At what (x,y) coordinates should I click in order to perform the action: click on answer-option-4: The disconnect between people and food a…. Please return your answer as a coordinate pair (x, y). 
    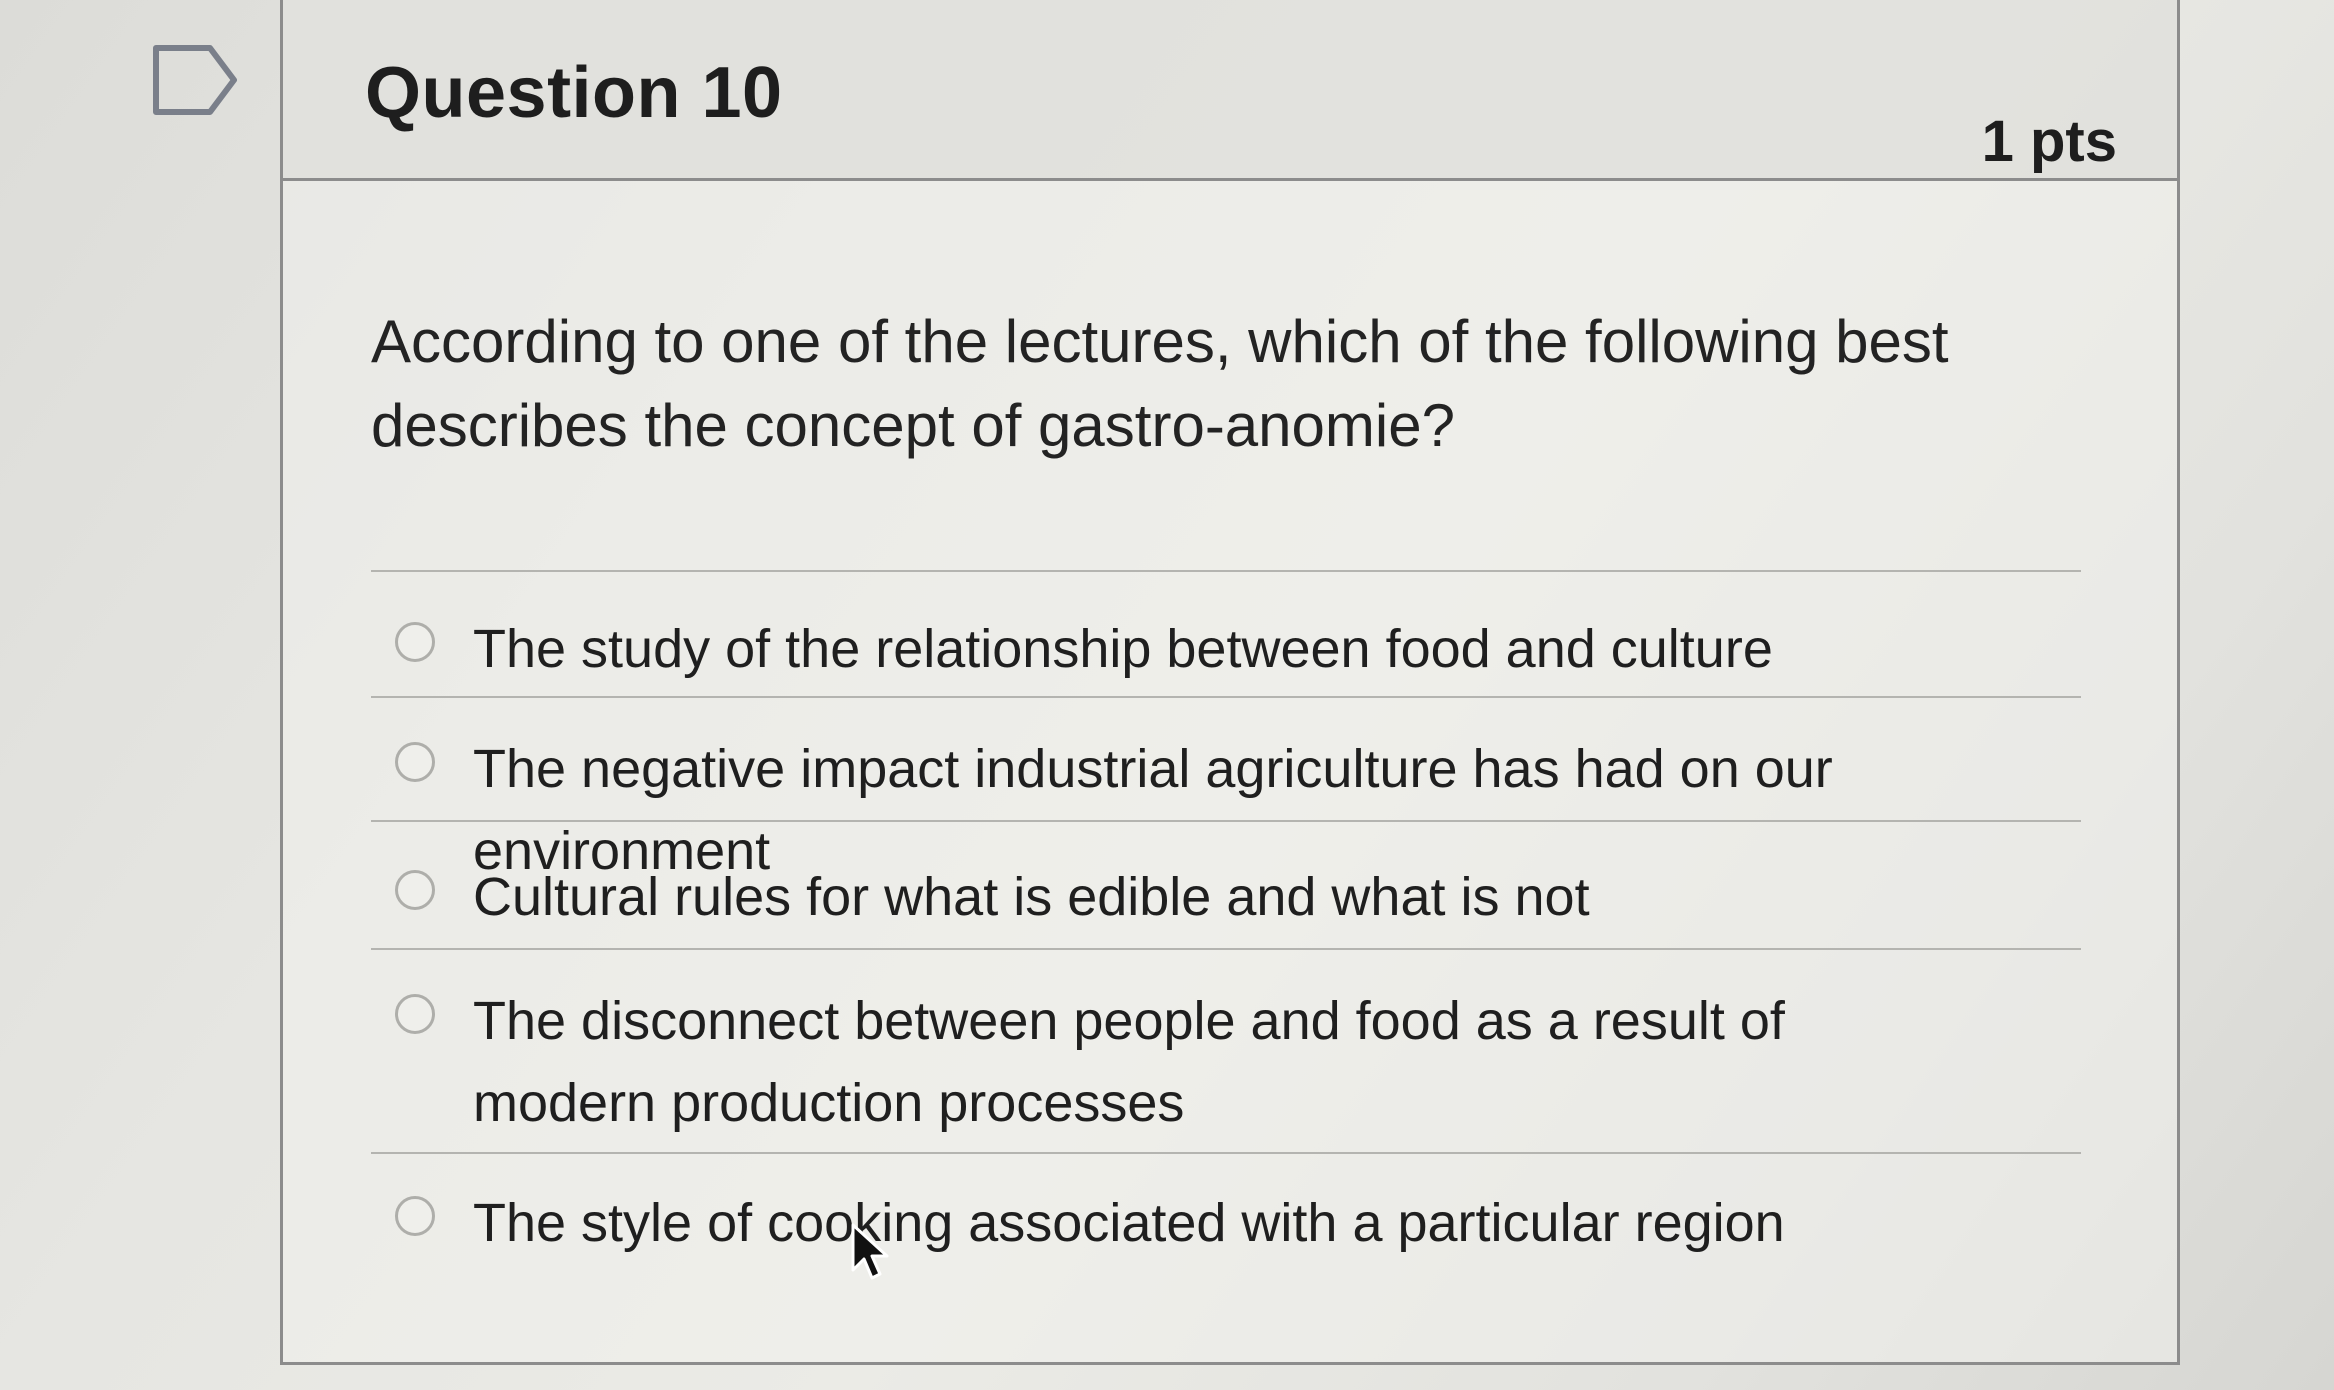
    Looking at the image, I should click on (1175, 1062).